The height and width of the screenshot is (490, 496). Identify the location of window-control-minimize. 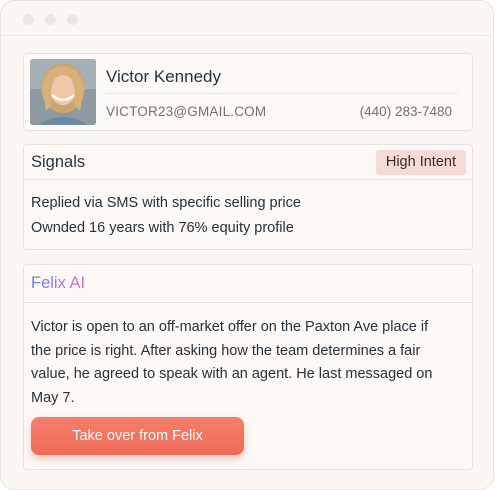
(50, 19).